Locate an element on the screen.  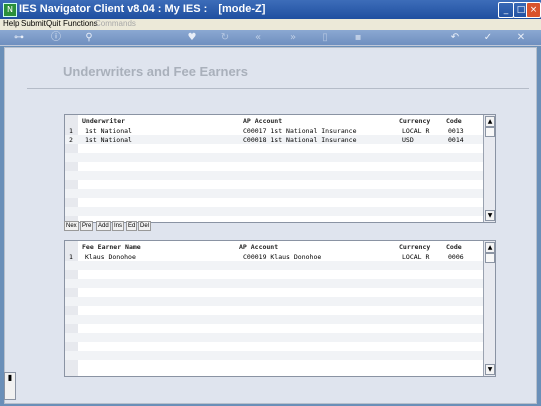
menu-submit: Submit is located at coordinates (33, 23).